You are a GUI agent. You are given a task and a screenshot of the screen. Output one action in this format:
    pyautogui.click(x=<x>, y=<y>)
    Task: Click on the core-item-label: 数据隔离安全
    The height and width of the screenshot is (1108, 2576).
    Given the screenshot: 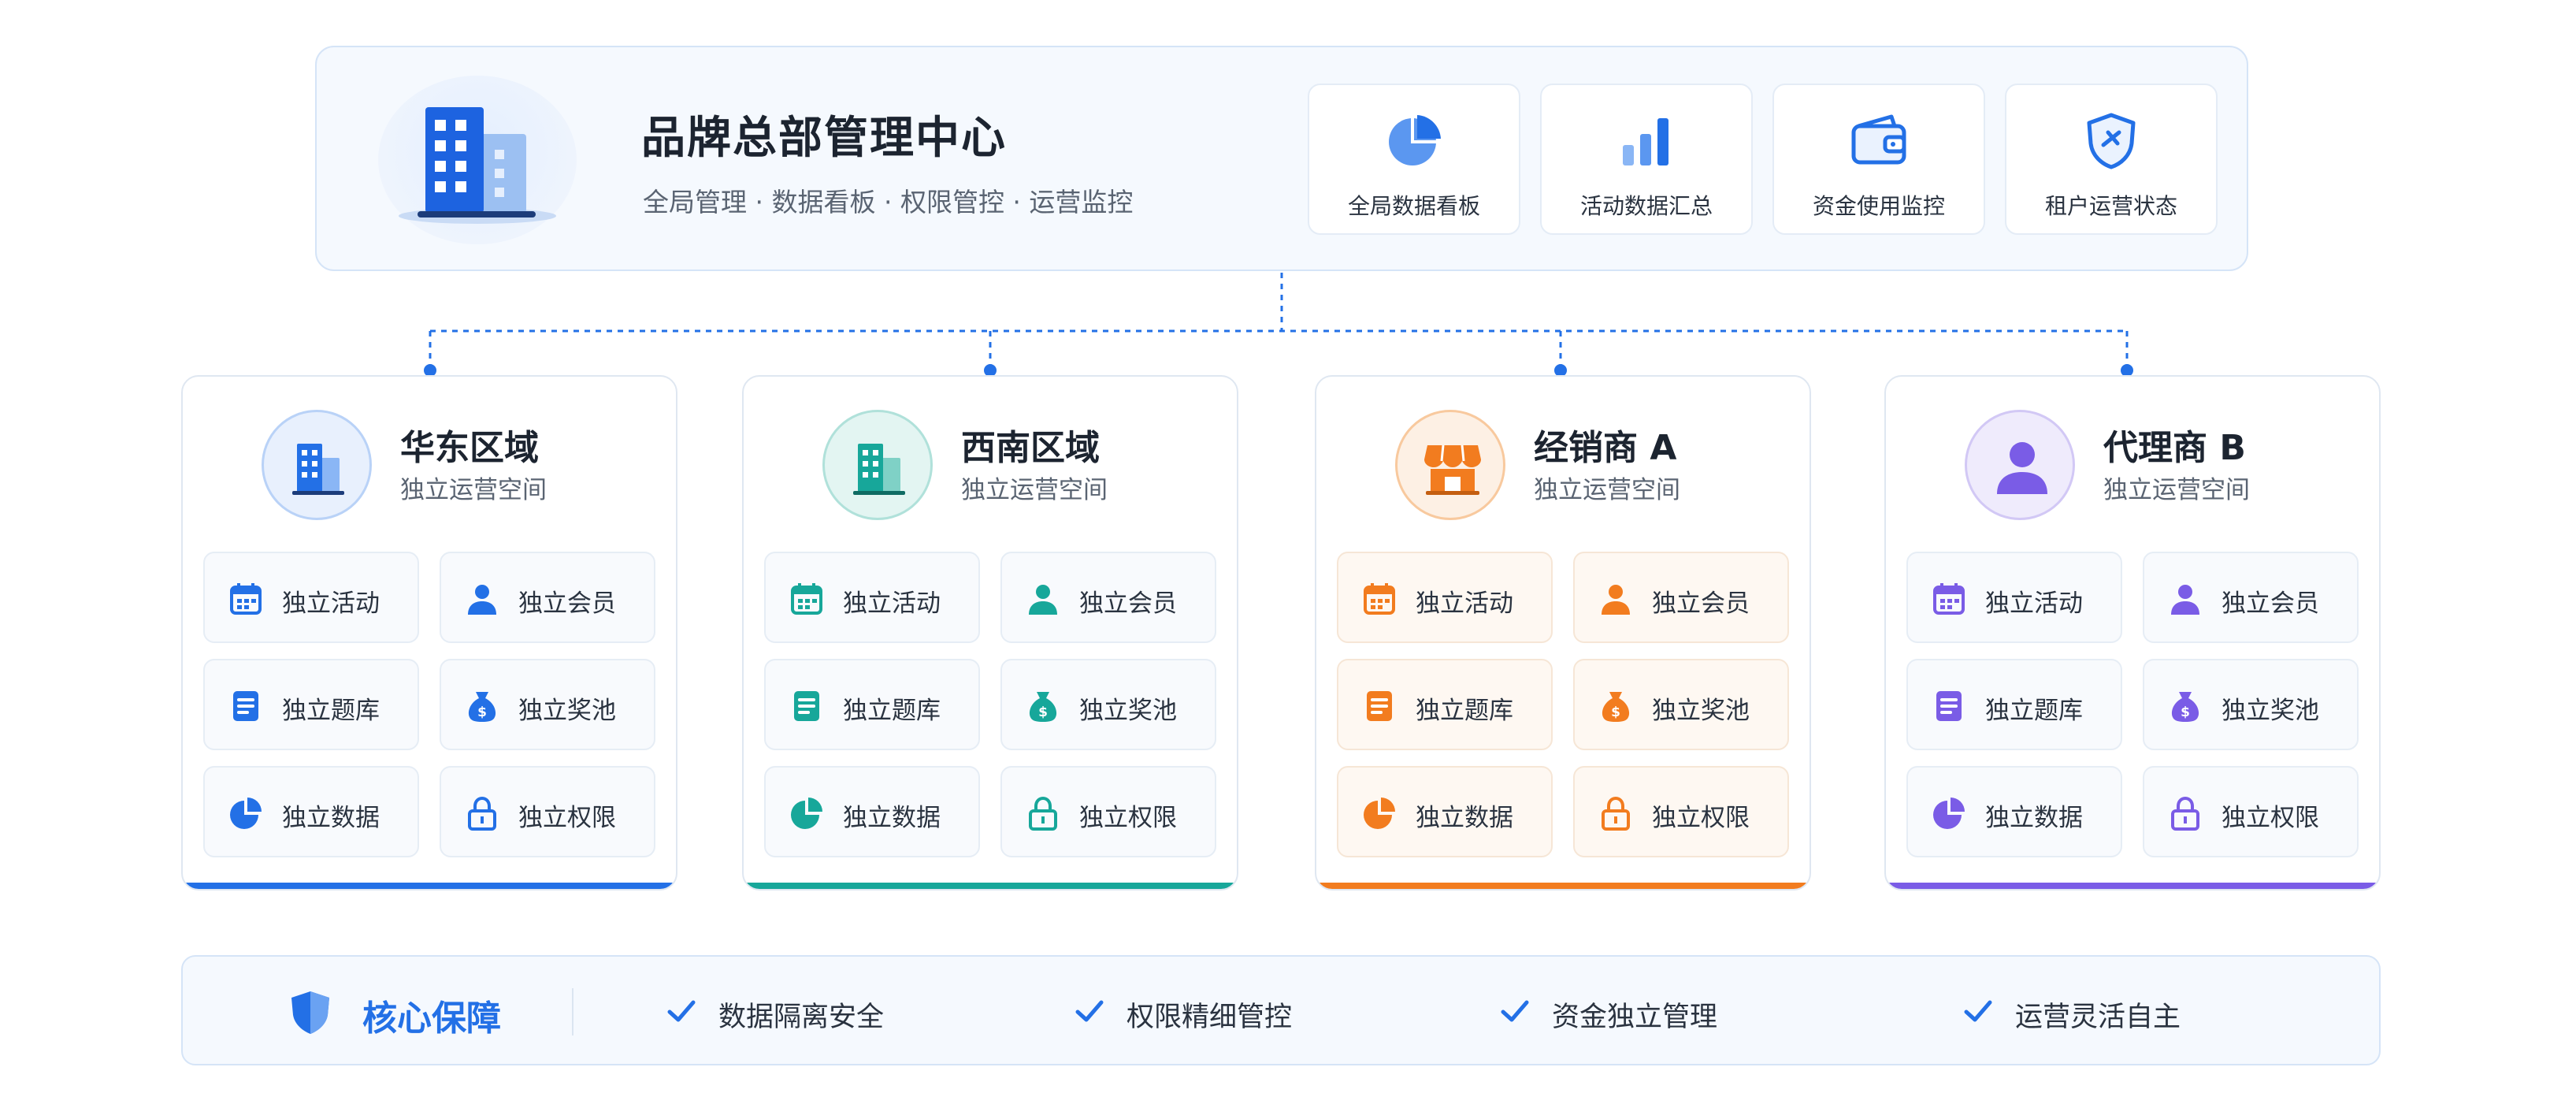 What is the action you would take?
    pyautogui.click(x=801, y=1017)
    